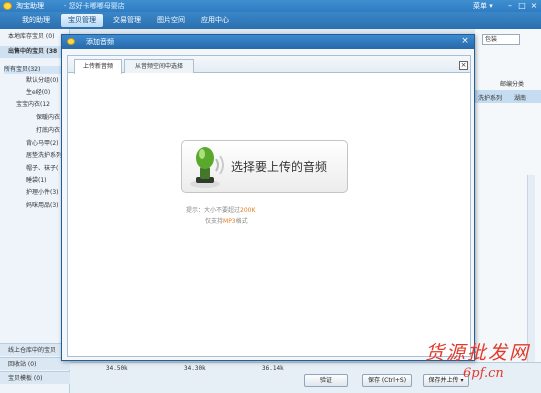 This screenshot has width=541, height=393. Describe the element at coordinates (35, 377) in the screenshot. I see `sidebar-item-templates: 宝贝模板 (0)` at that location.